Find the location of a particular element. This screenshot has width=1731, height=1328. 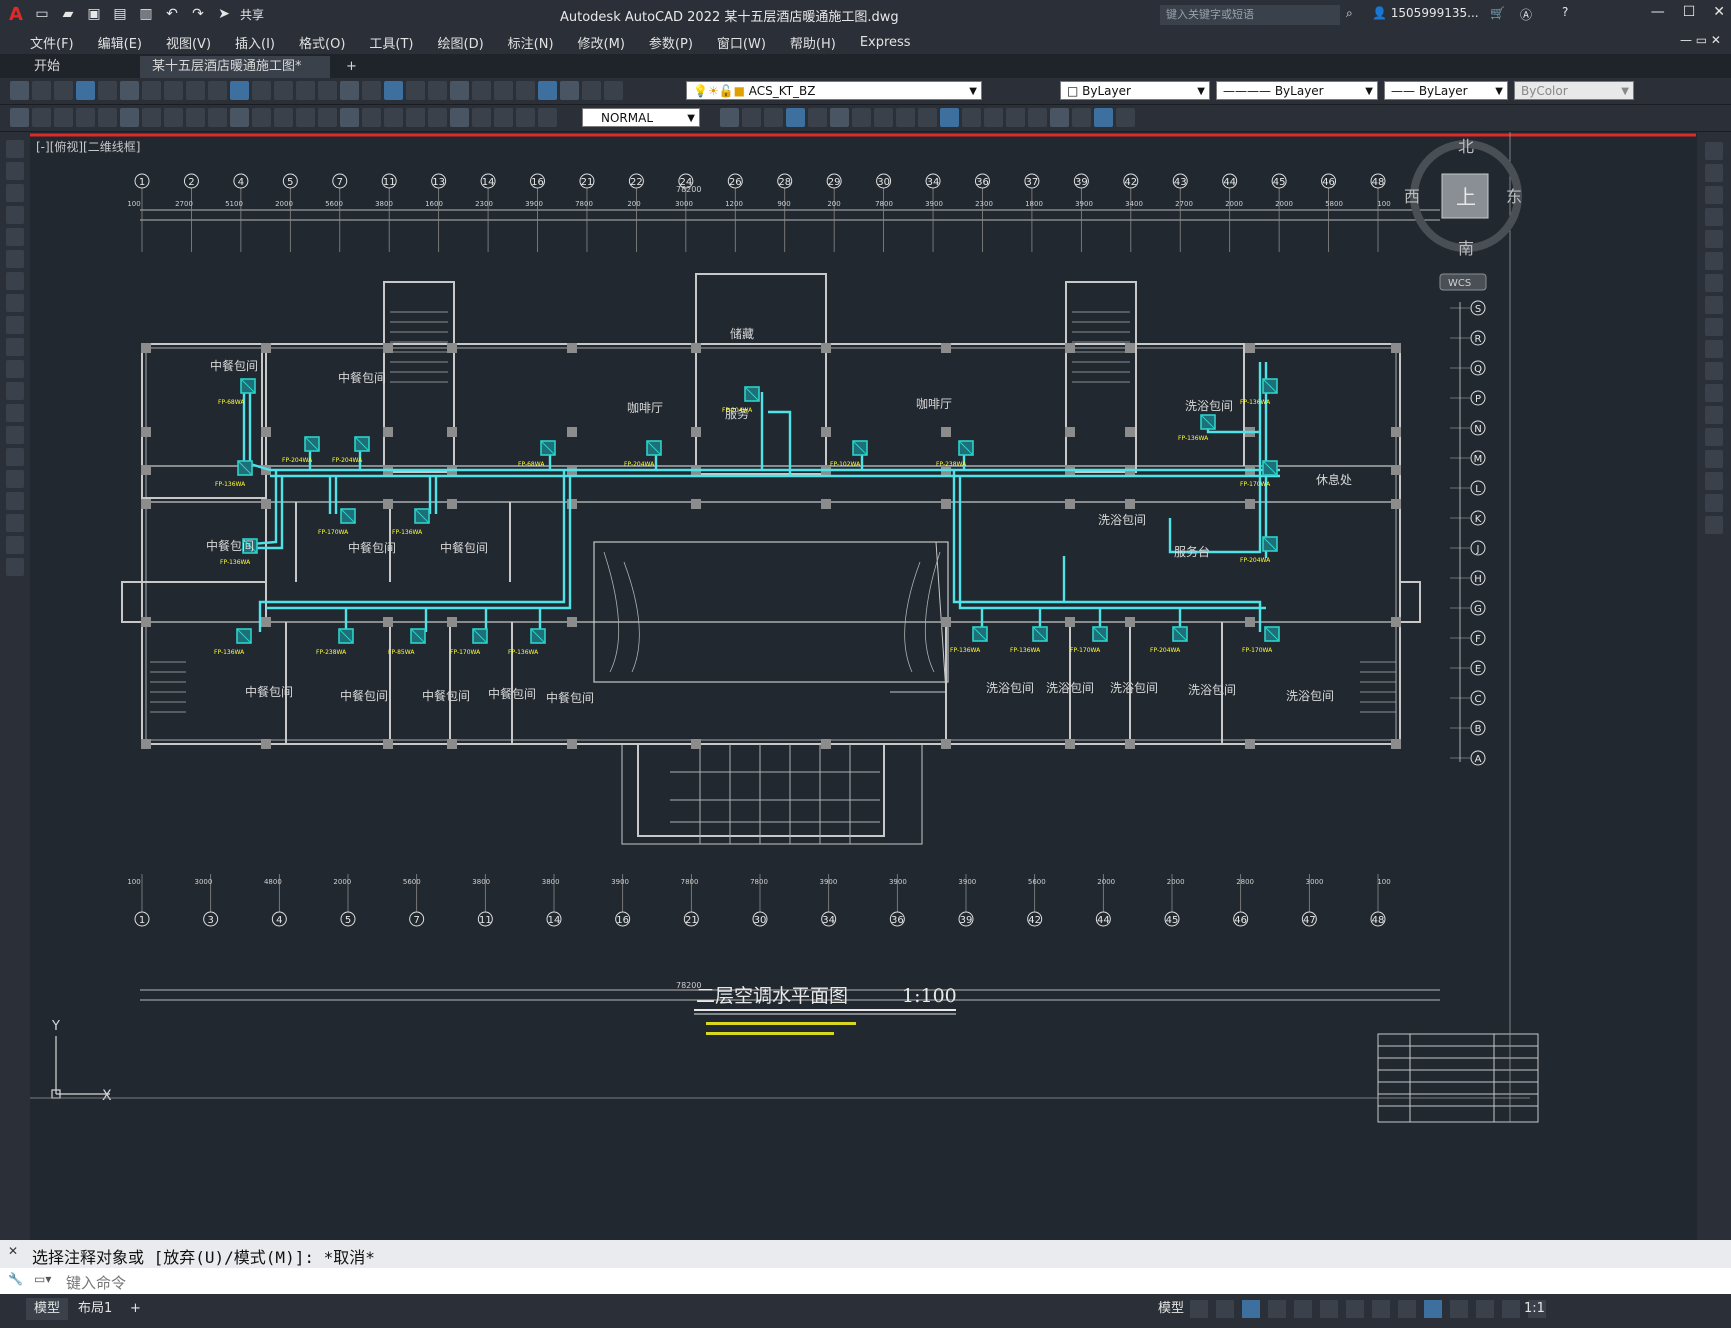

menu-file: 文件(F) is located at coordinates (52, 42).